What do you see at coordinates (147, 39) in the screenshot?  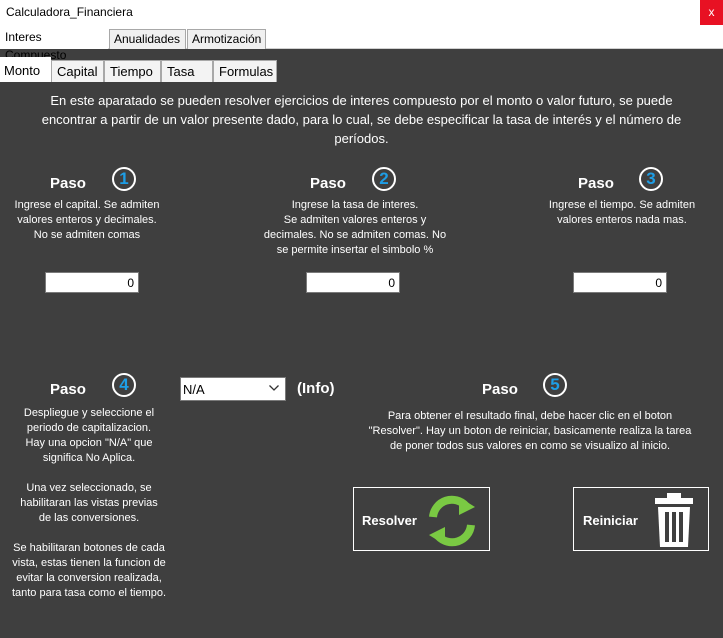 I see `tab-anualidades: Anualidades` at bounding box center [147, 39].